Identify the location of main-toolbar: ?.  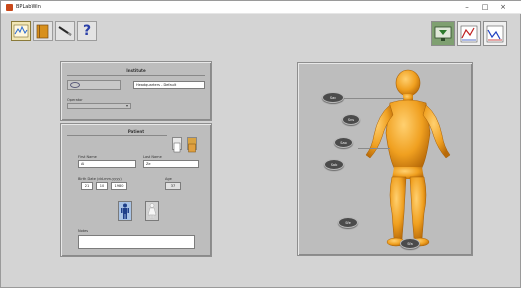
(59, 31).